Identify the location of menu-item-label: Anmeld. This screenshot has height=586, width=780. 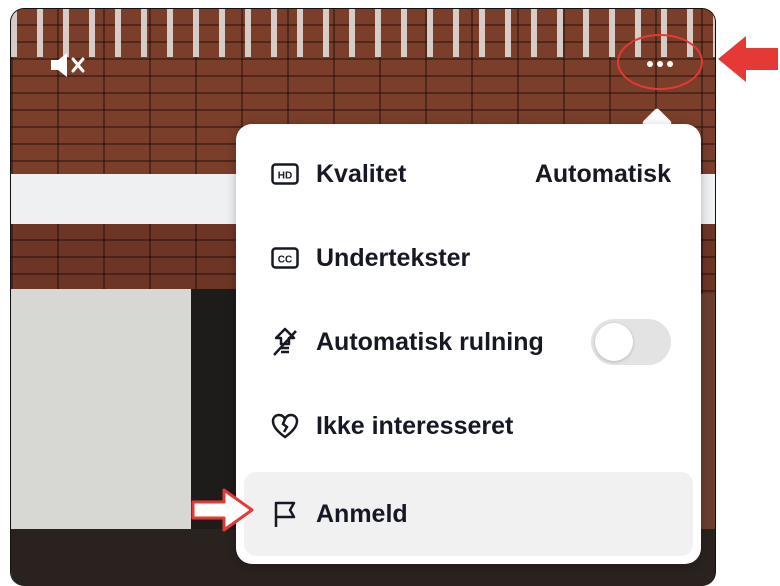
(362, 513).